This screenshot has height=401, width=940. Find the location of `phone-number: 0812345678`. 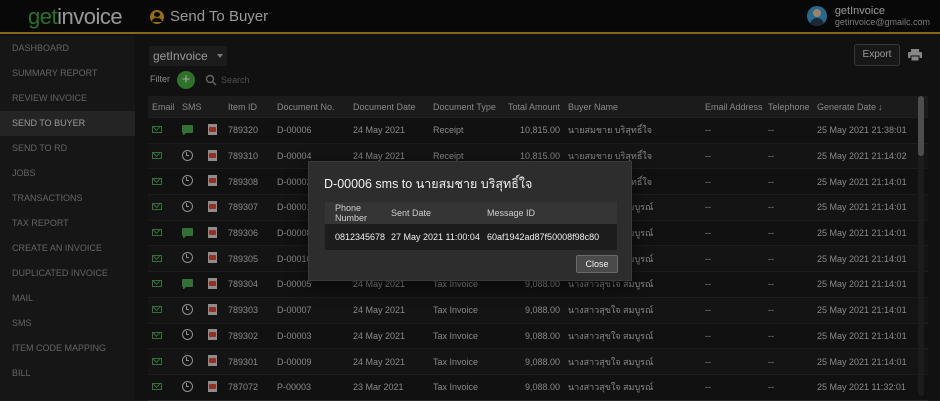

phone-number: 0812345678 is located at coordinates (360, 237).